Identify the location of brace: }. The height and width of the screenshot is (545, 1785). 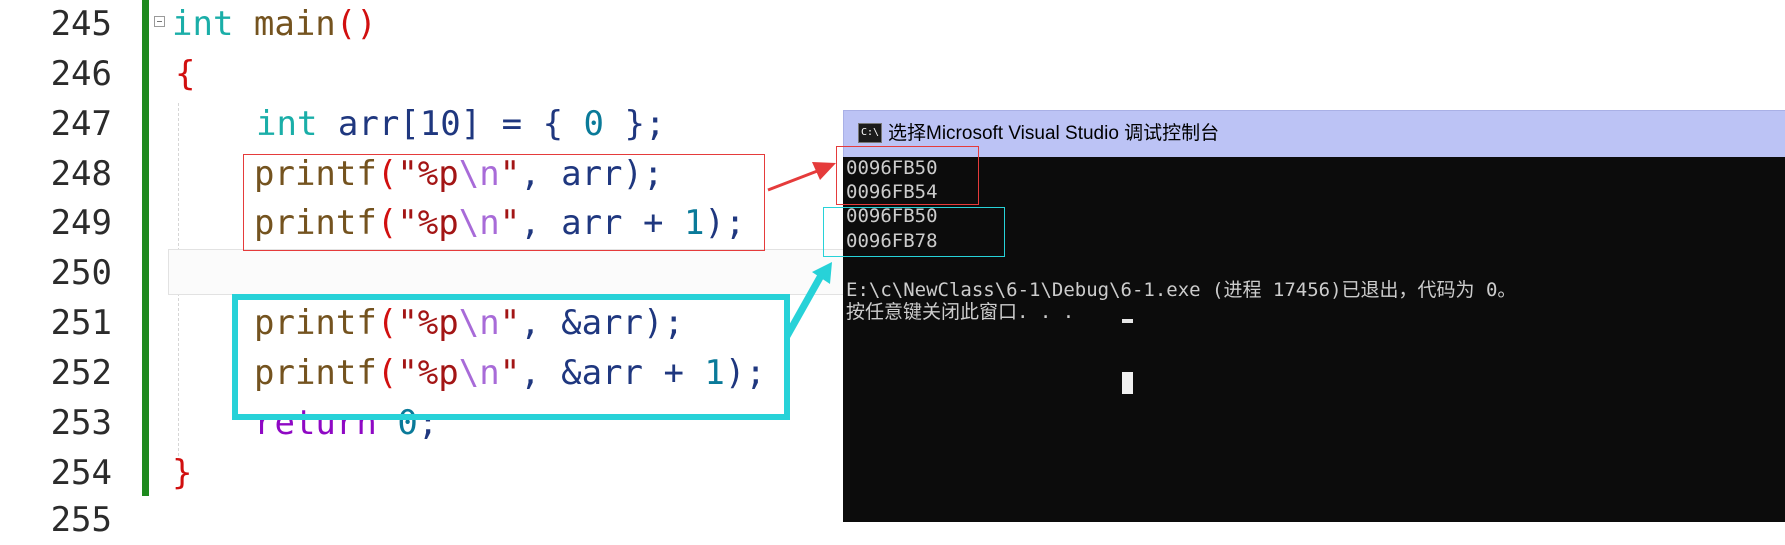
(182, 473).